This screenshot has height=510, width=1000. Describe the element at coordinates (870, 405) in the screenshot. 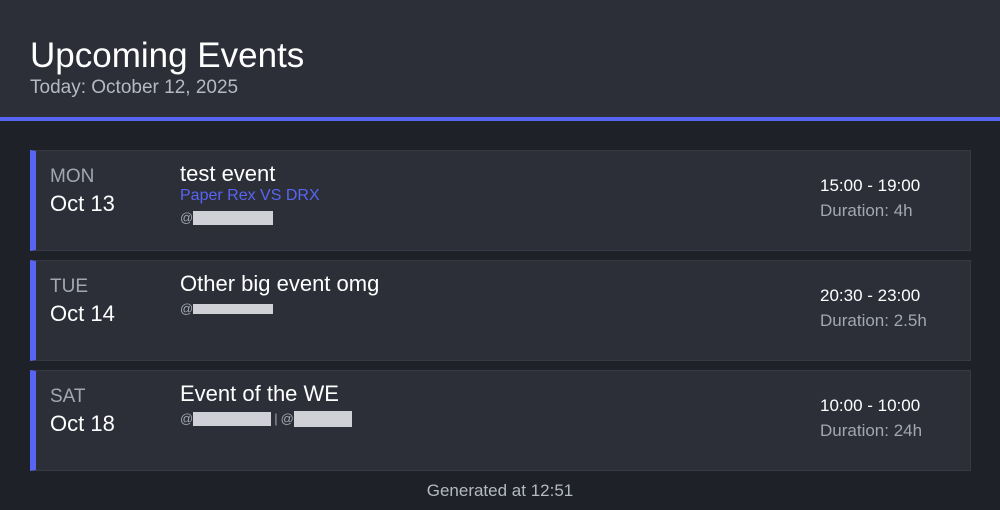

I see `event-time: 10:00 - 10:00` at that location.